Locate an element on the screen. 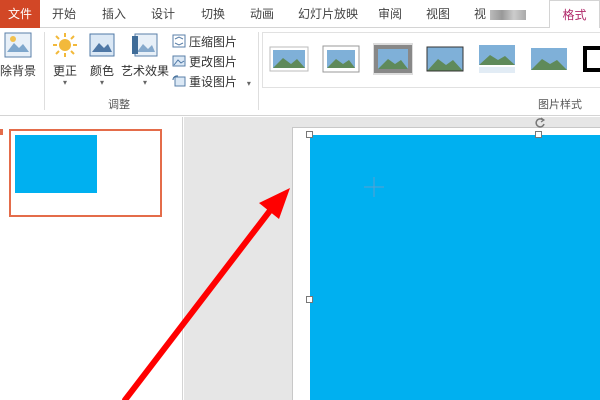 This screenshot has height=400, width=600. reset-picture-button: 重设图片 ▾ is located at coordinates (211, 82).